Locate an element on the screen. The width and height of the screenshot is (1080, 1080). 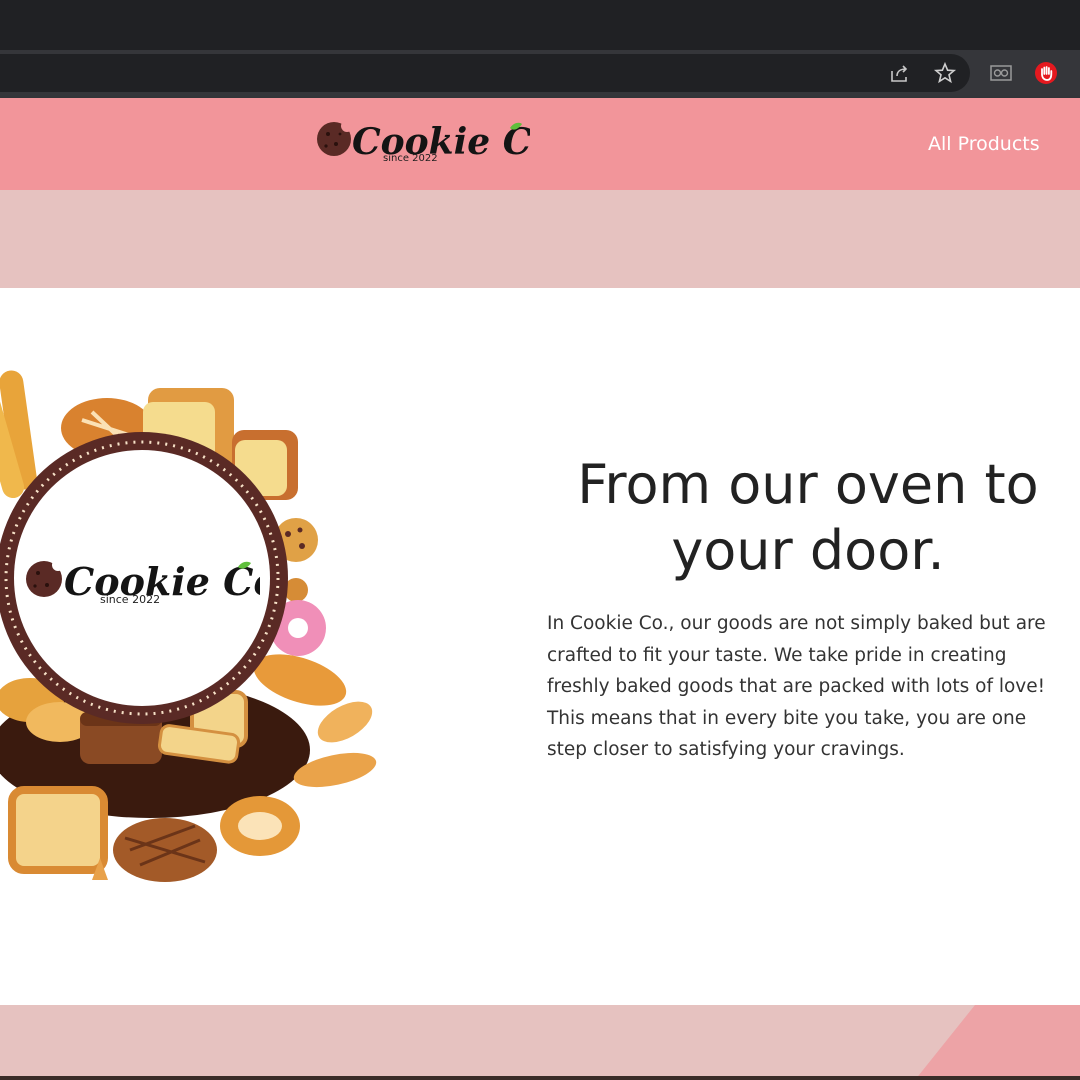
reading-mode-icon is located at coordinates (1001, 73).